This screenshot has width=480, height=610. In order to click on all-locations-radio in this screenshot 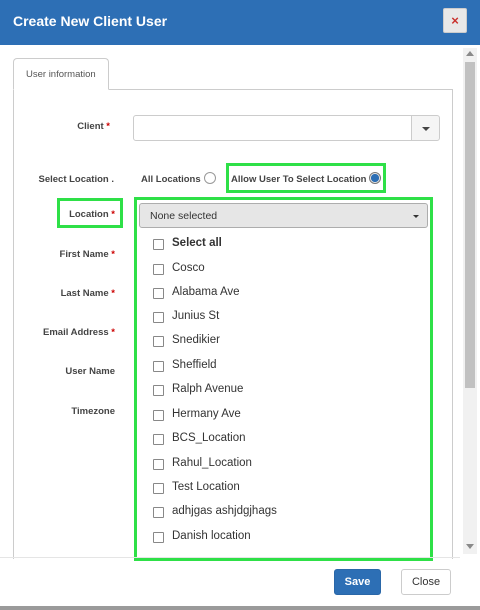, I will do `click(210, 178)`.